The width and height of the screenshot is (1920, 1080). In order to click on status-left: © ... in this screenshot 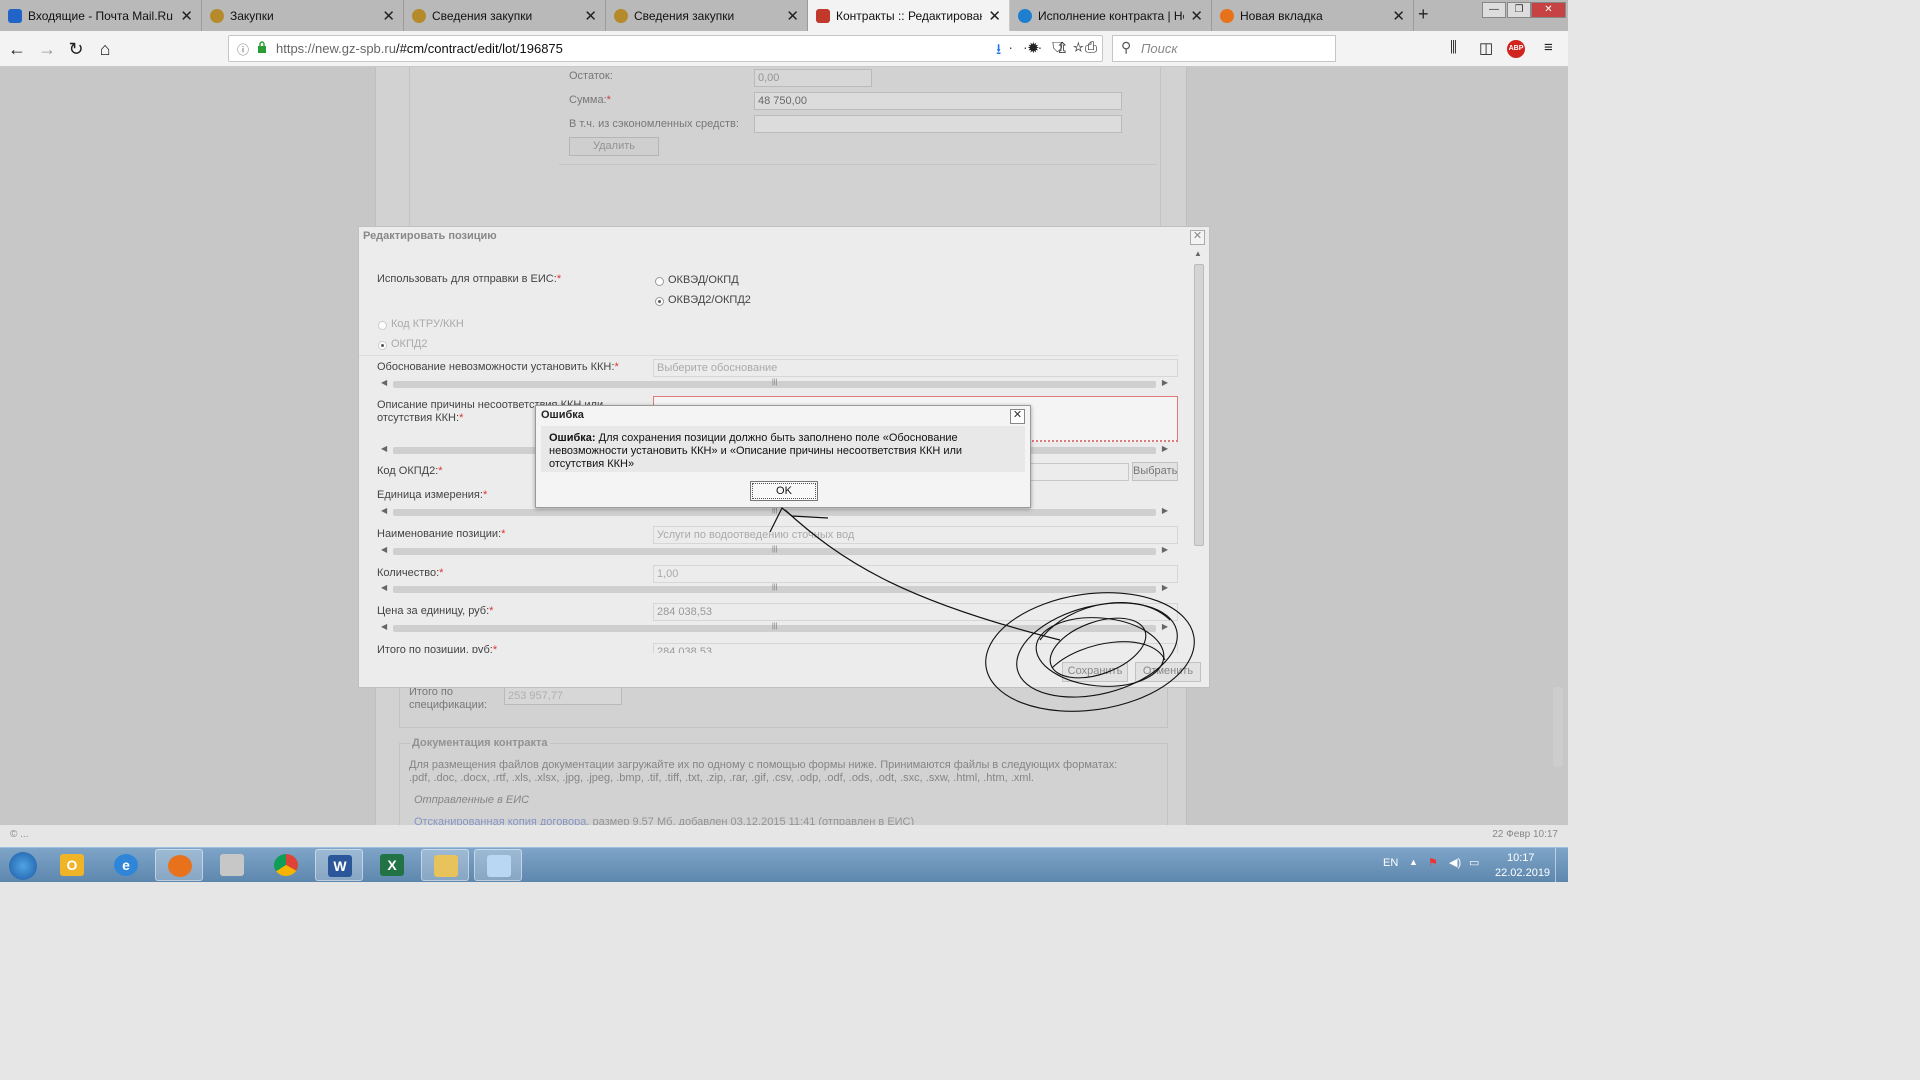, I will do `click(19, 834)`.